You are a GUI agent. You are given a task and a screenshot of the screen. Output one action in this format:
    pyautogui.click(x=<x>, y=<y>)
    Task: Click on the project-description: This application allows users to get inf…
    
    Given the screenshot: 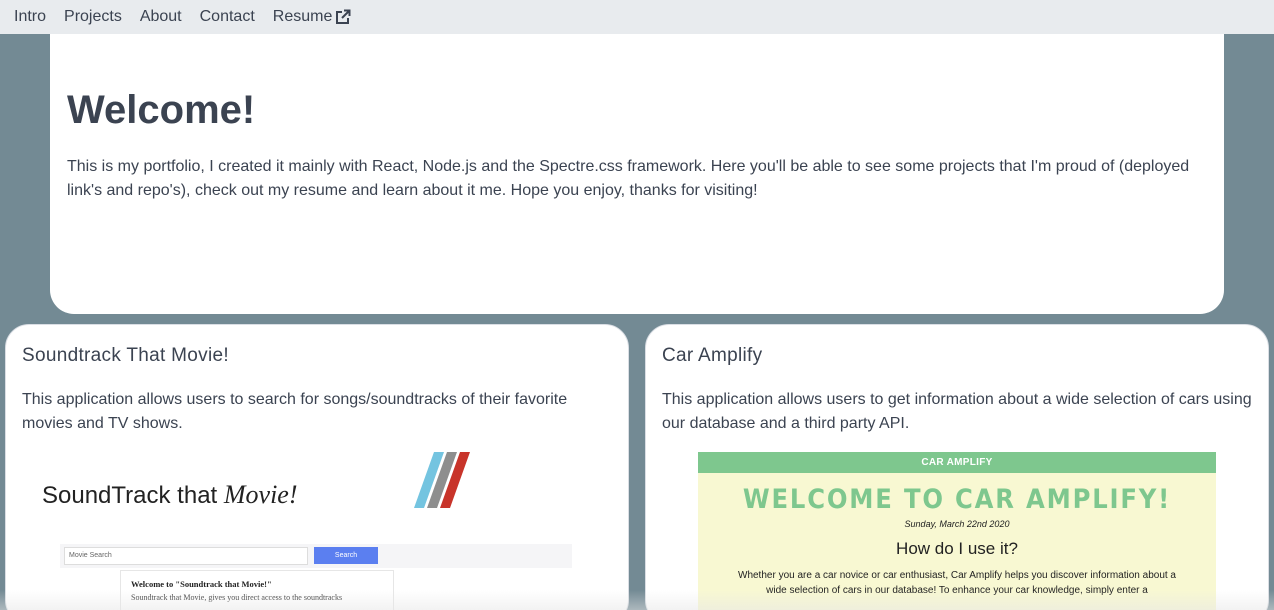 What is the action you would take?
    pyautogui.click(x=957, y=411)
    